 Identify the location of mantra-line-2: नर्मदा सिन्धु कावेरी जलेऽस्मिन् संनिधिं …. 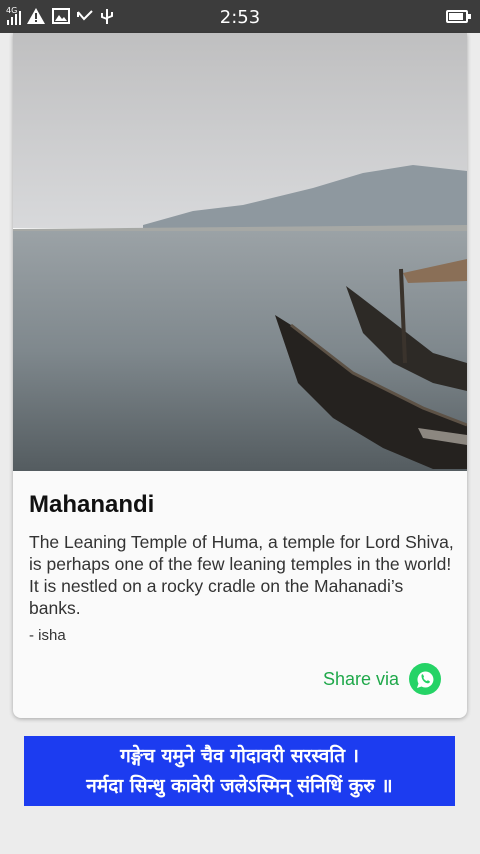
(239, 786).